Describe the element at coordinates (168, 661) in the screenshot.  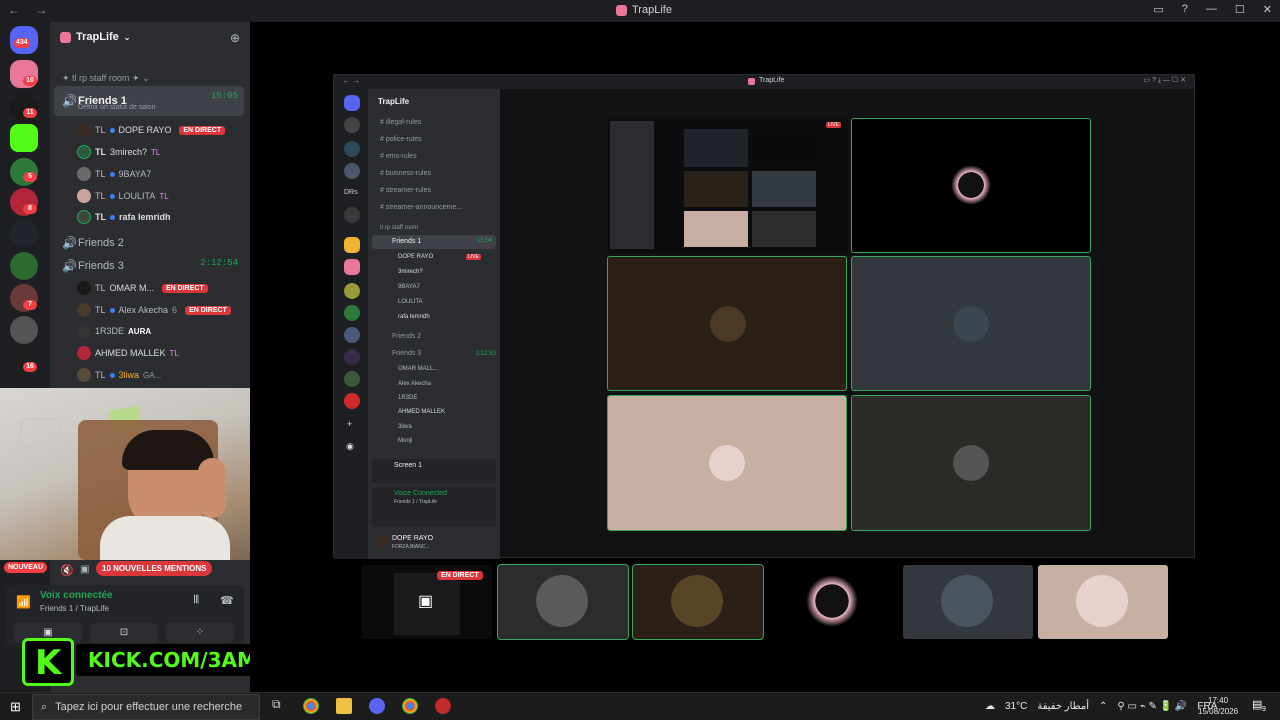
I see `kick-overlay: K KICK.COM/3AMROUCH` at that location.